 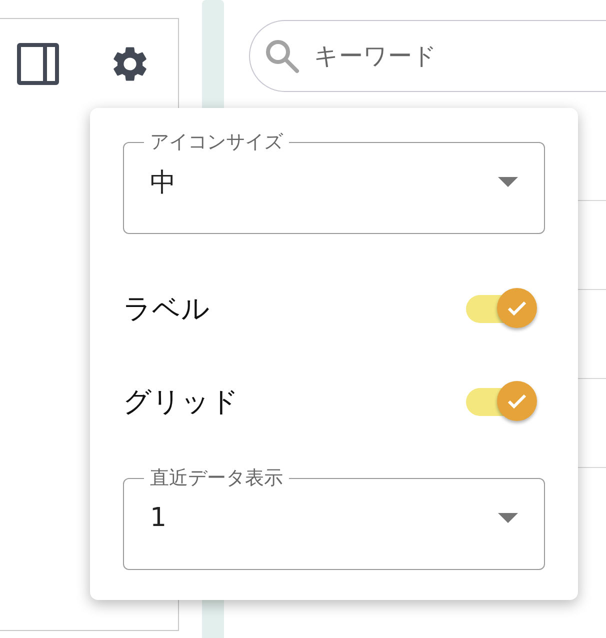 I want to click on field-label: 直近データ表示, so click(x=216, y=478).